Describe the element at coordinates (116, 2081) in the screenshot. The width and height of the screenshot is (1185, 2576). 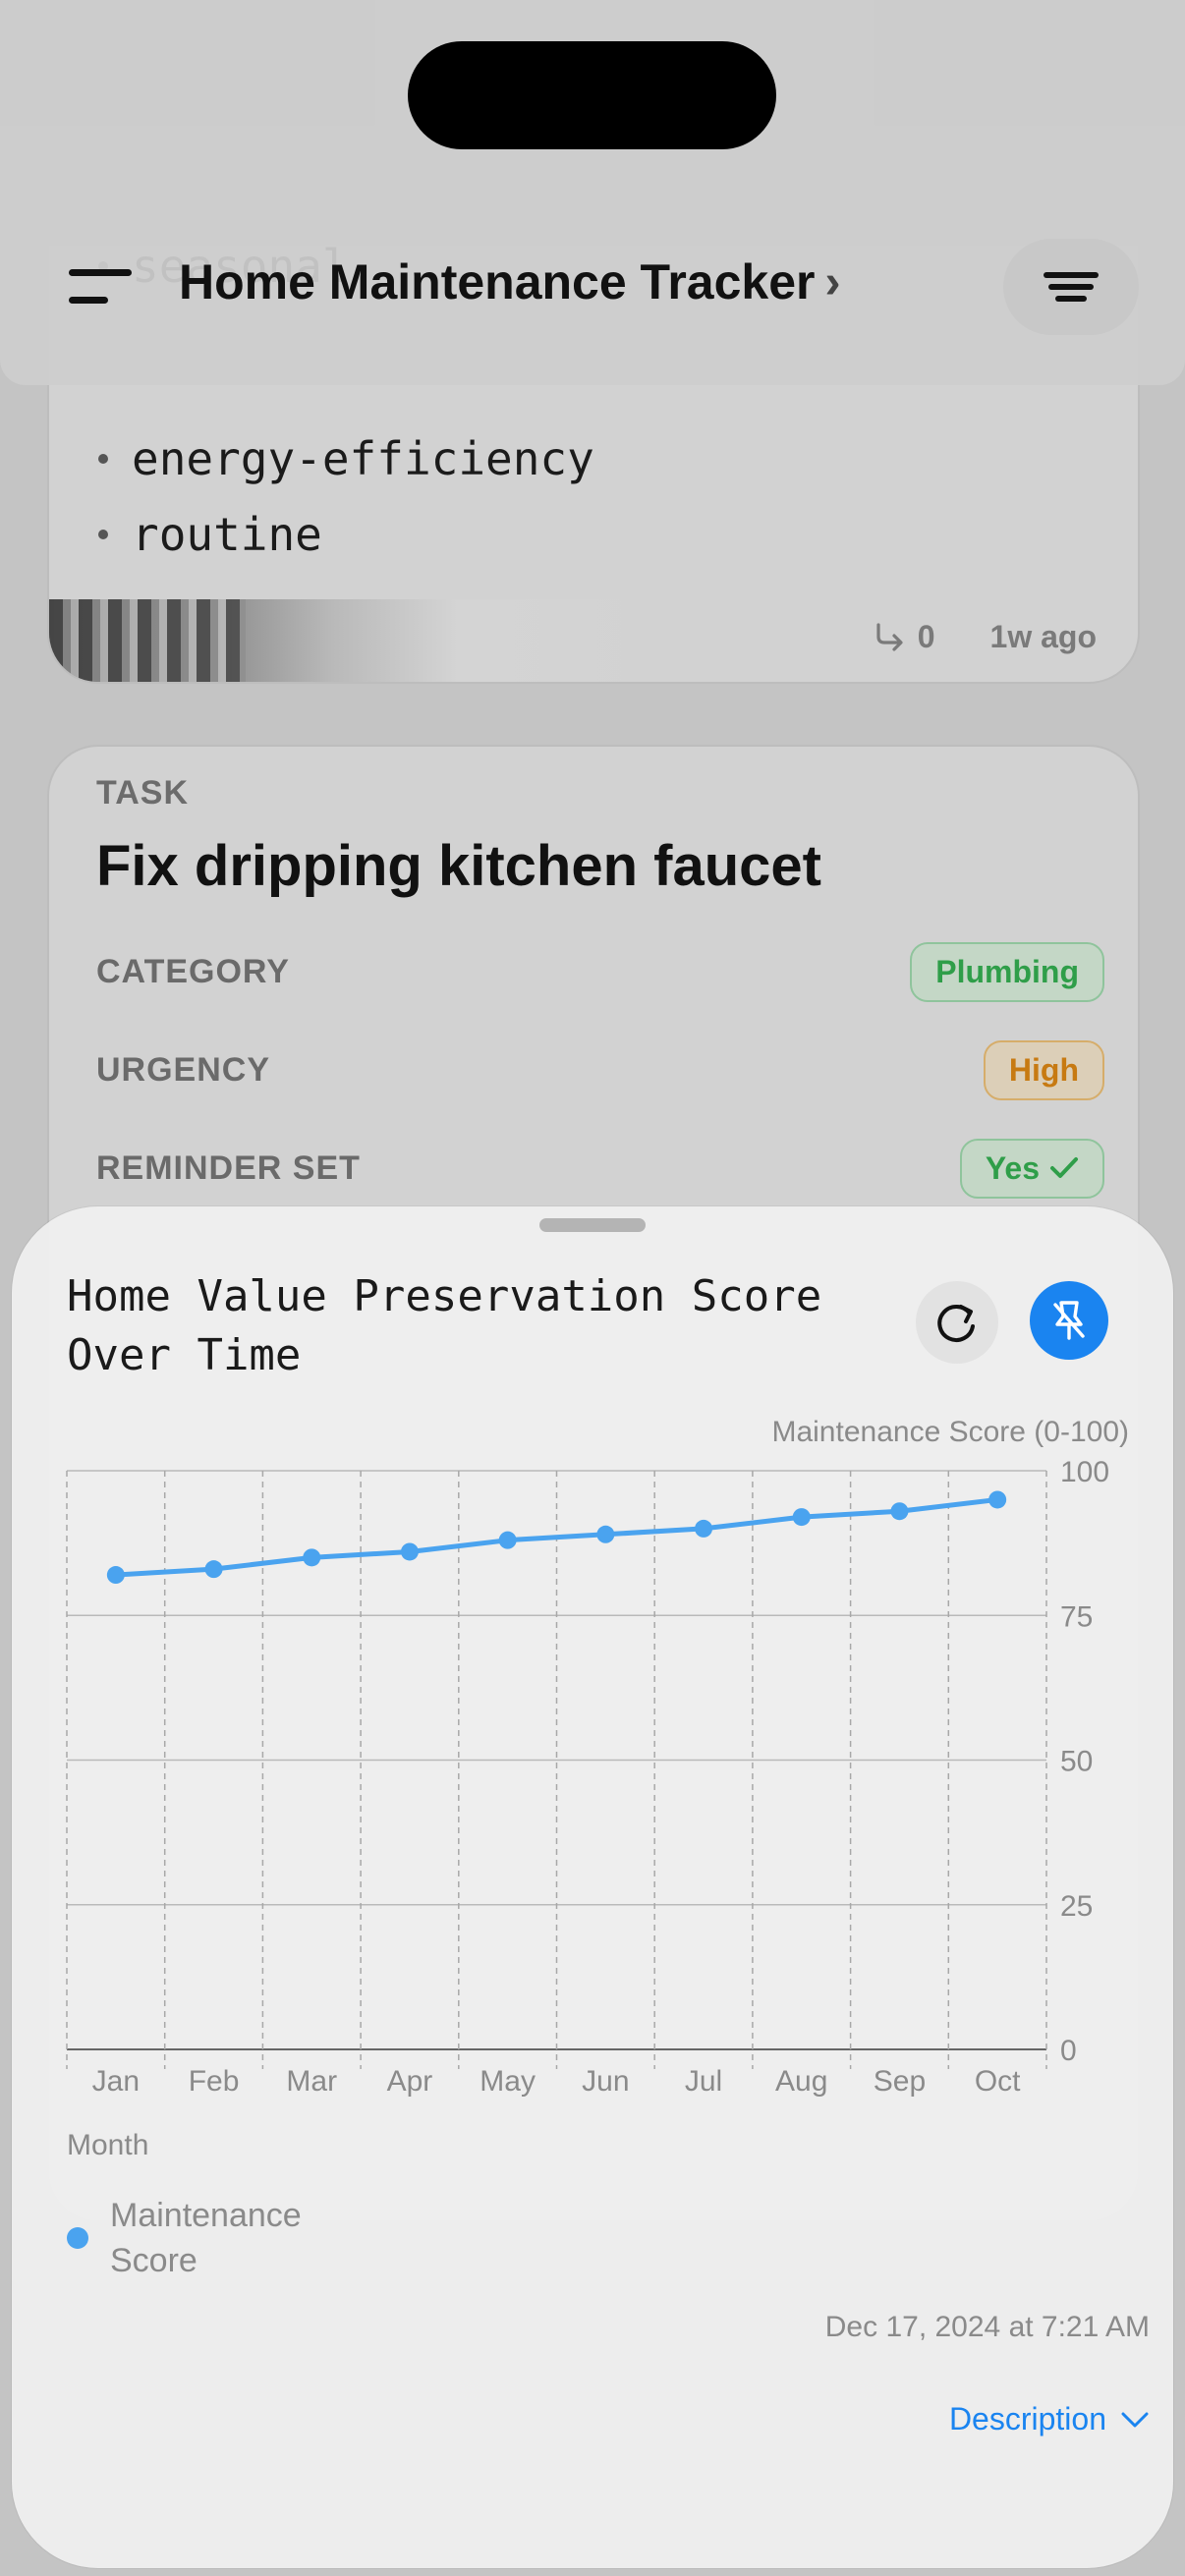
I see `x-tick-label: Jan` at that location.